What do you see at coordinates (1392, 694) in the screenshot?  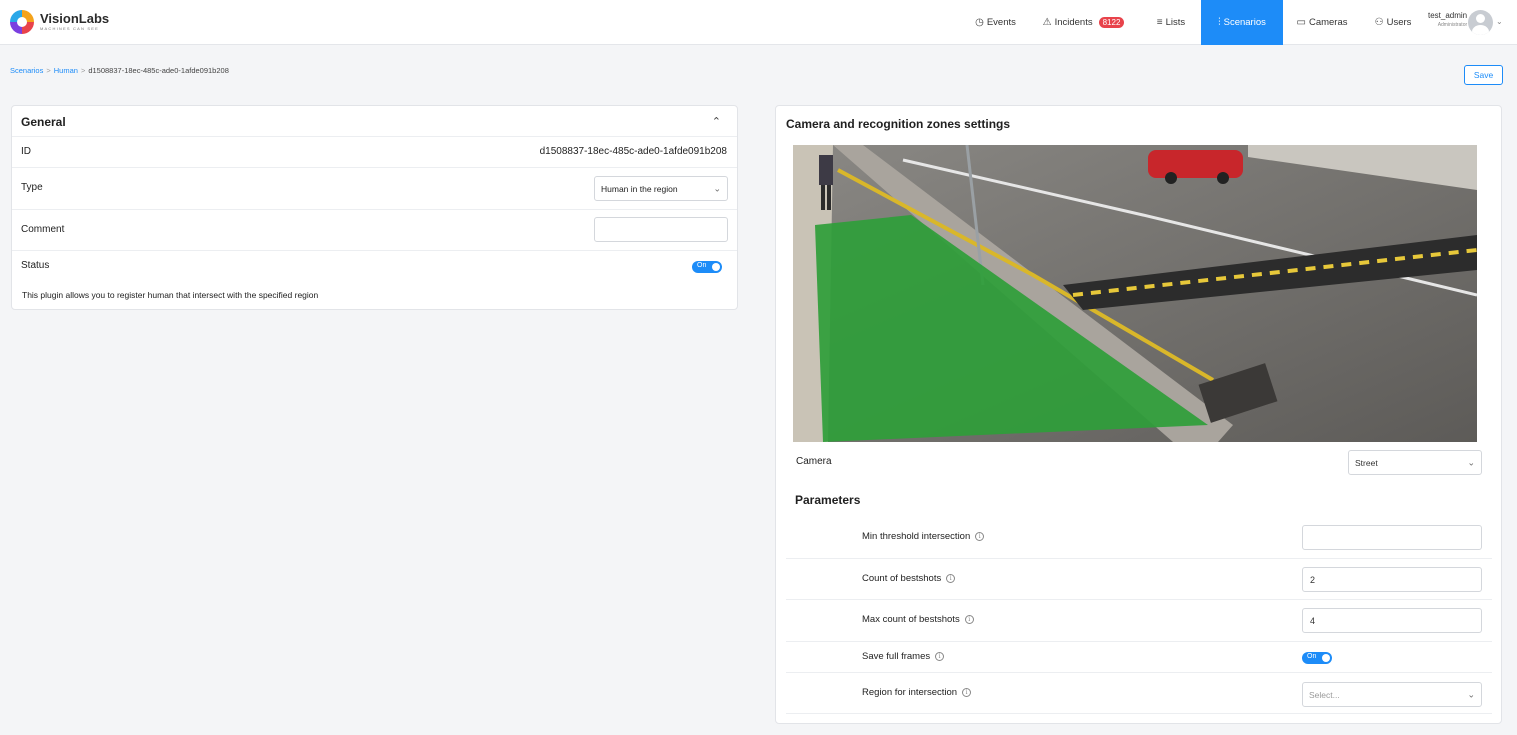 I see `region-select: Select... ⌄` at bounding box center [1392, 694].